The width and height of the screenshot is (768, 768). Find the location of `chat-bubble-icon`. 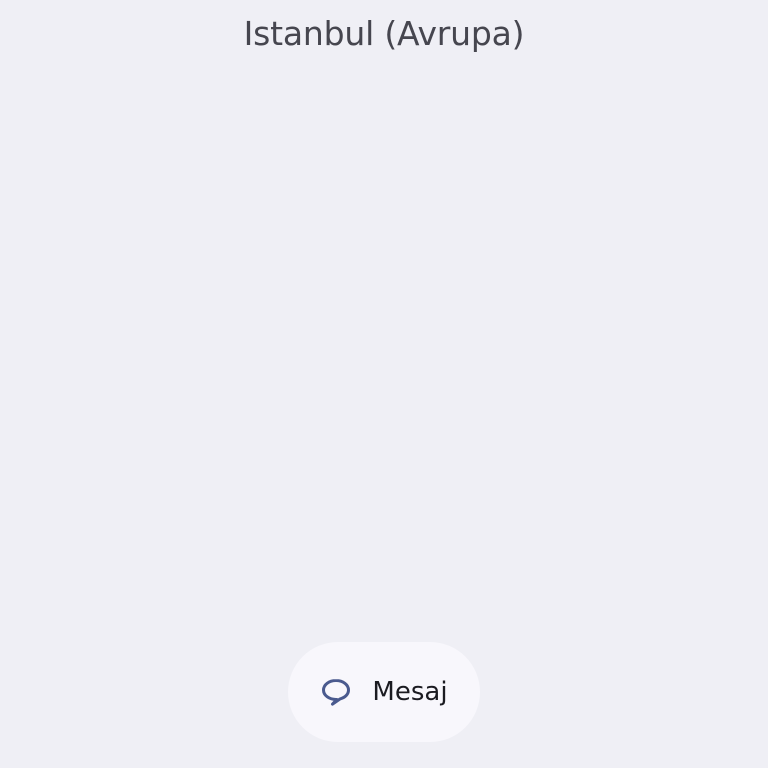

chat-bubble-icon is located at coordinates (336, 692).